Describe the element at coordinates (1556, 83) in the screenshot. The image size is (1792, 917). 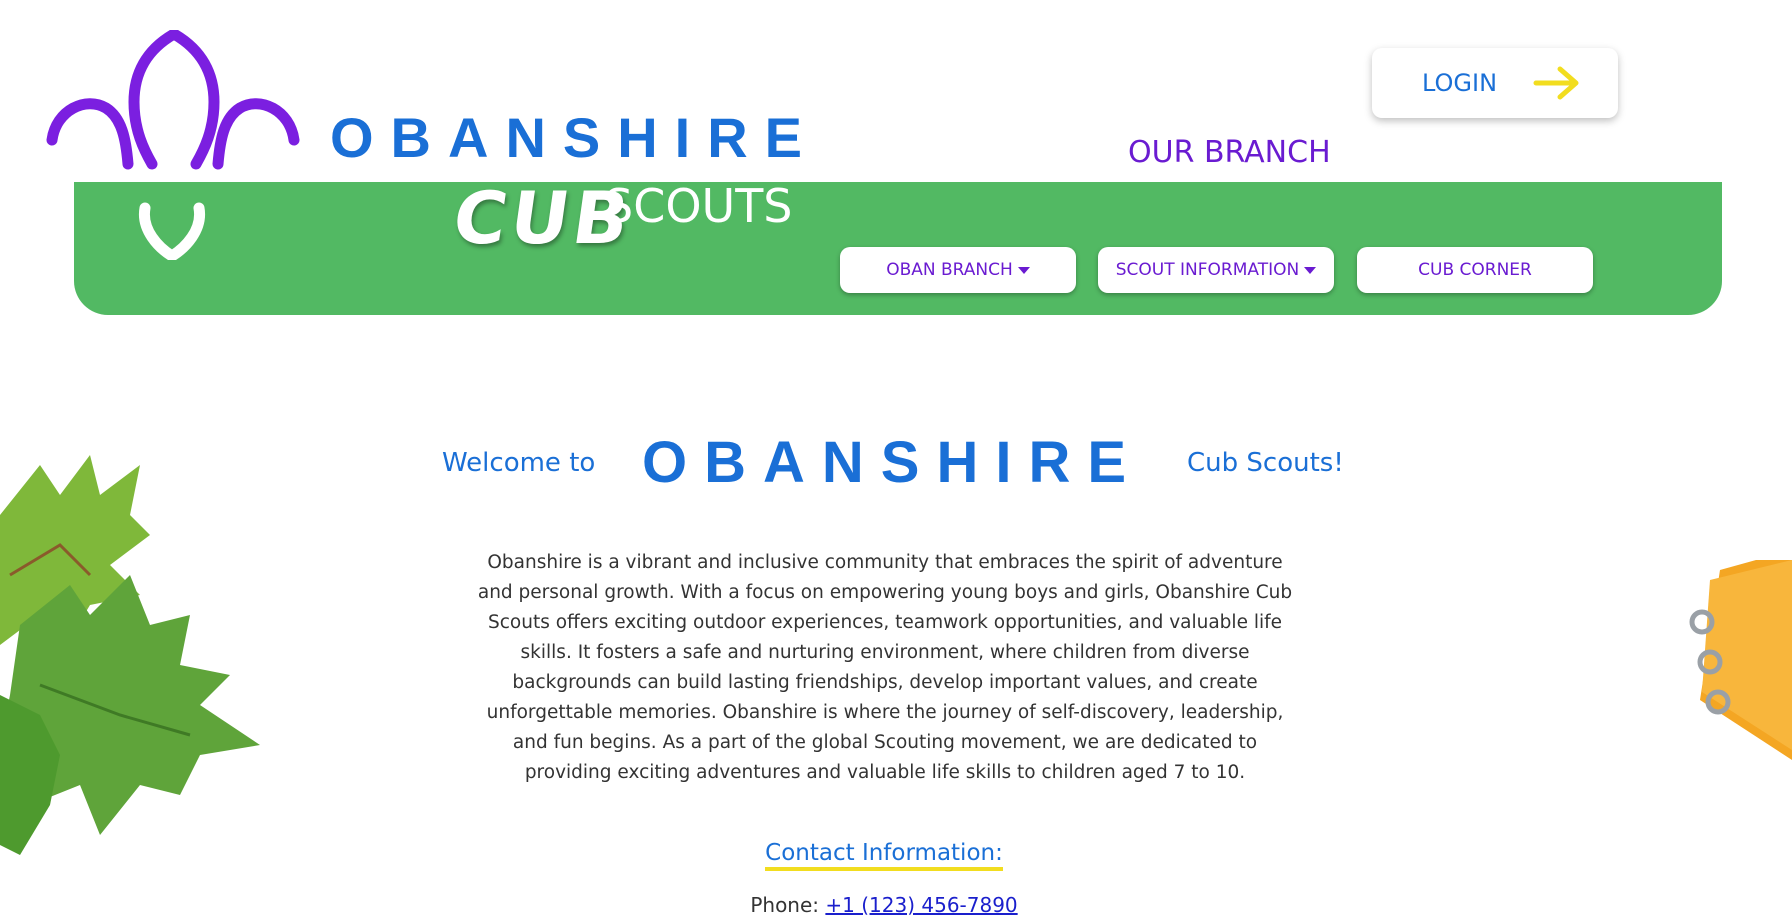
I see `arrow-right-icon` at that location.